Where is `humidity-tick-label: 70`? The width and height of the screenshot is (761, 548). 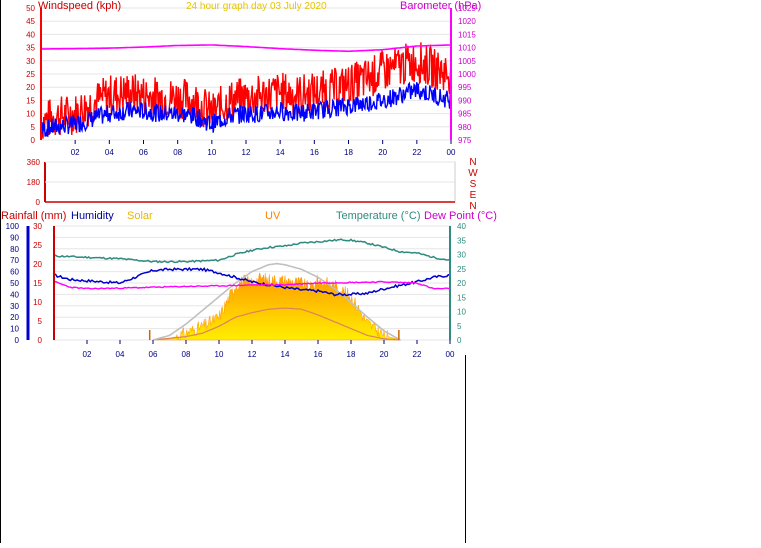 humidity-tick-label: 70 is located at coordinates (14, 260).